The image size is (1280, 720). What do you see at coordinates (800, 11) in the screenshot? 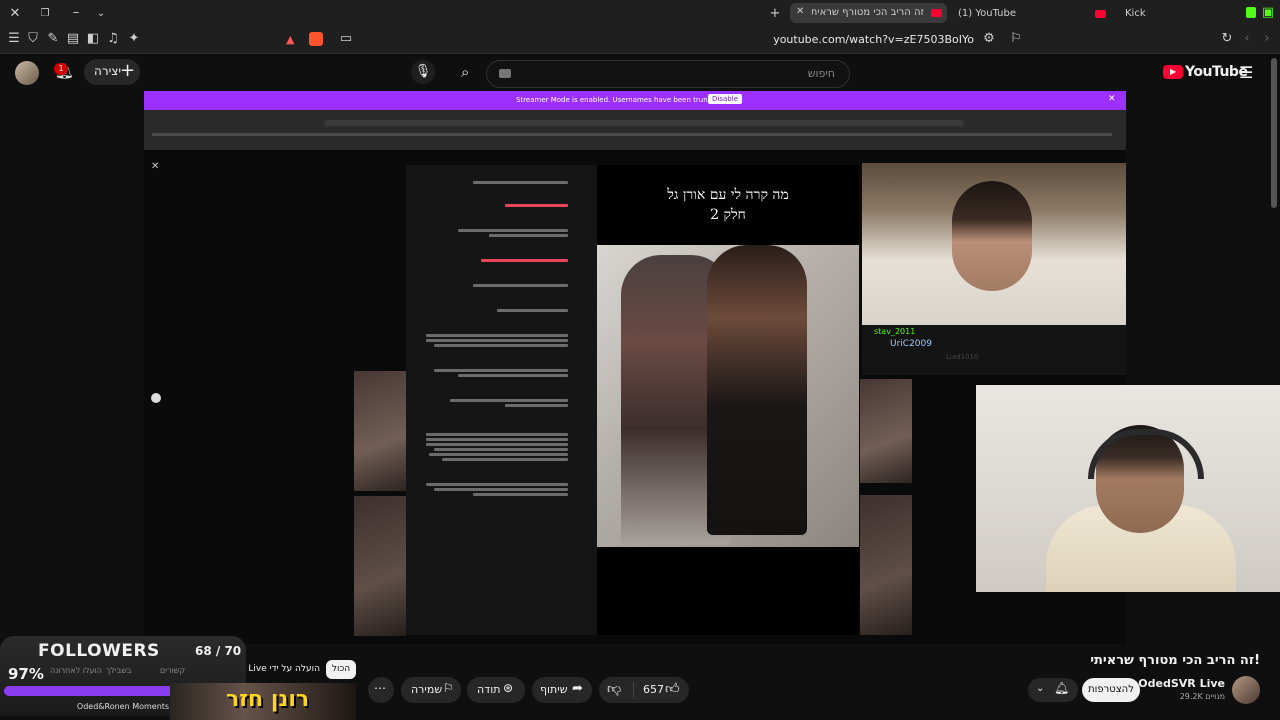
I see `close-tab-icon: ✕` at bounding box center [800, 11].